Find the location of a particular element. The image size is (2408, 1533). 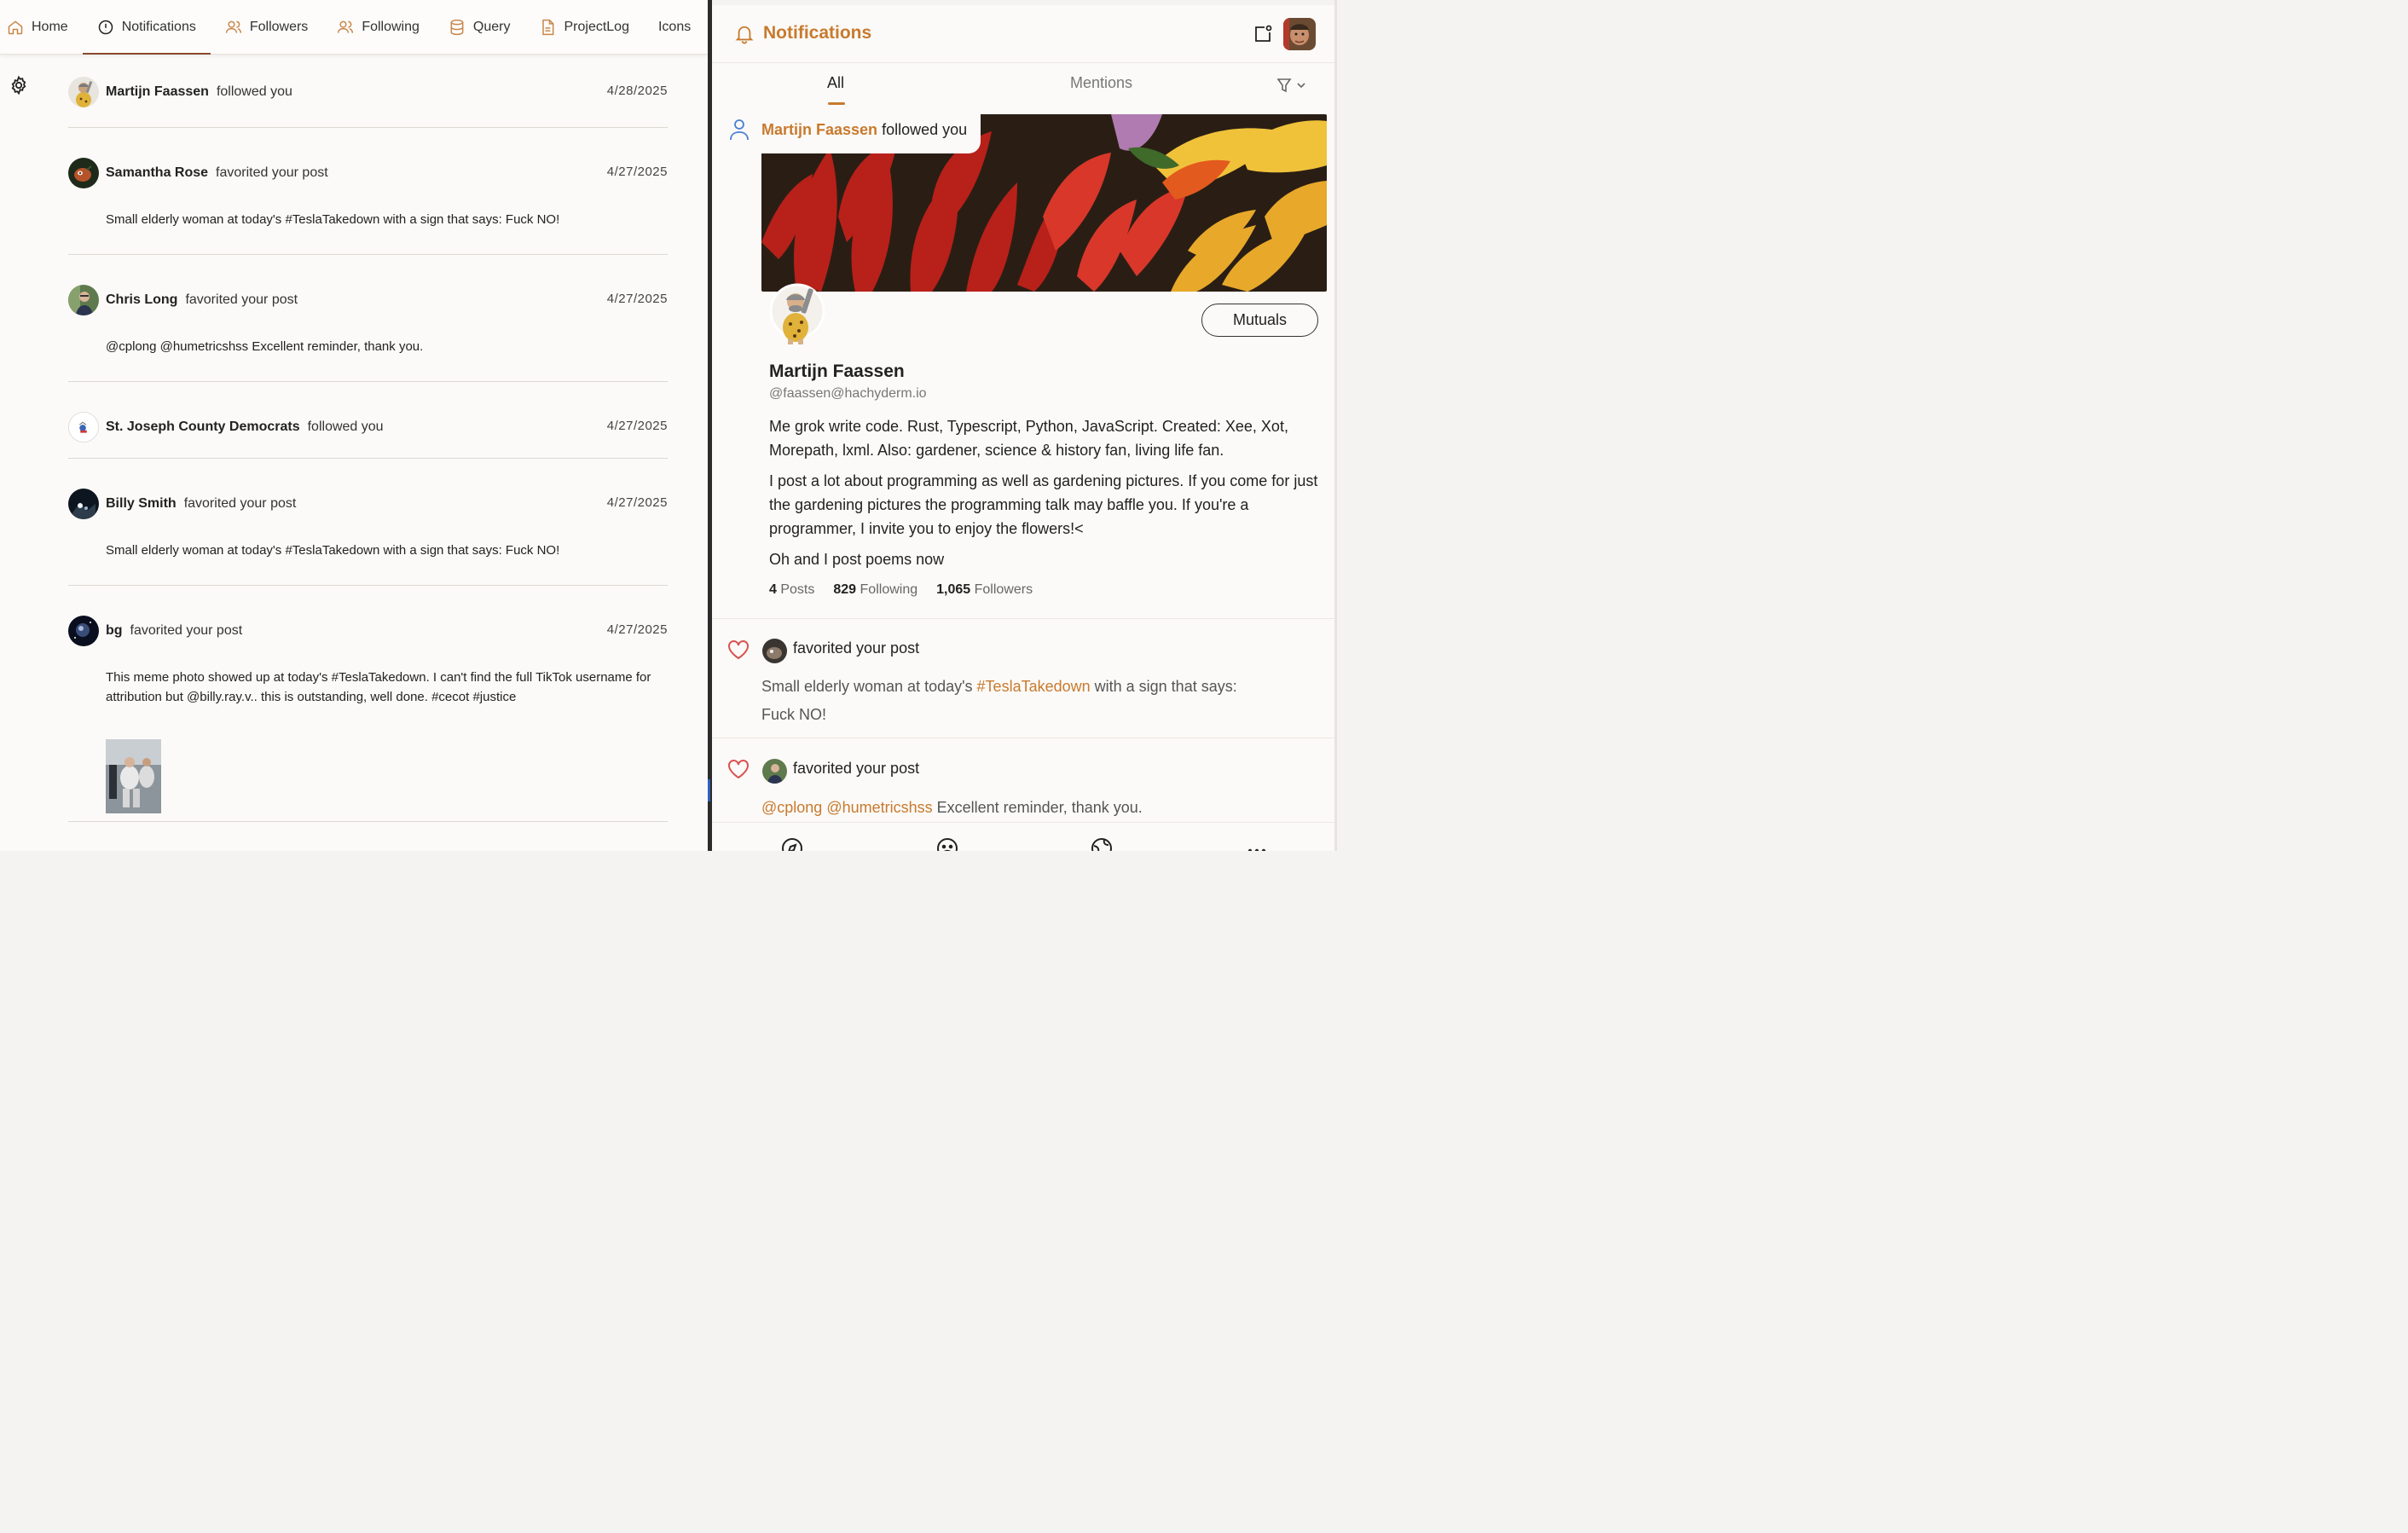

tab-followers: Followers is located at coordinates (266, 28).